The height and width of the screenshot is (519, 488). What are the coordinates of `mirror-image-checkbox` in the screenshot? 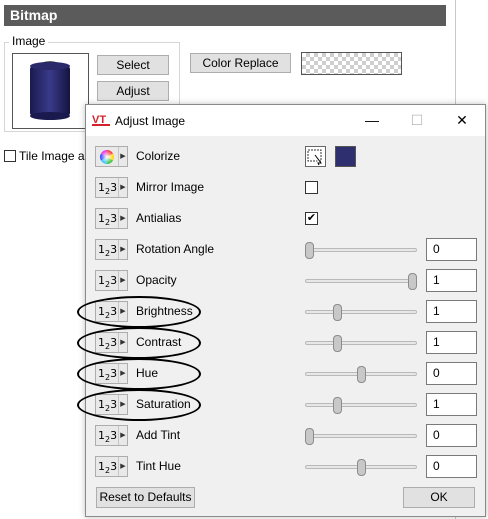 It's located at (311, 187).